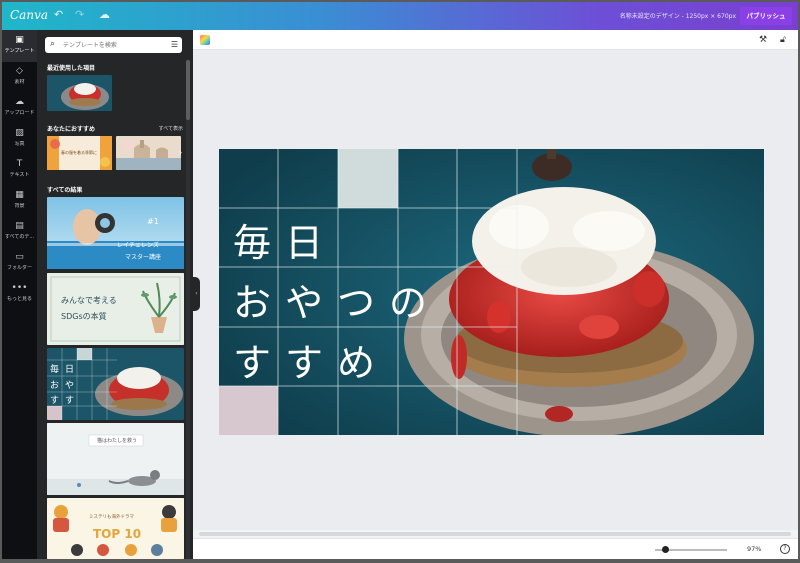 This screenshot has width=800, height=563. Describe the element at coordinates (19, 113) in the screenshot. I see `rail-uploads-label: アップロード` at that location.